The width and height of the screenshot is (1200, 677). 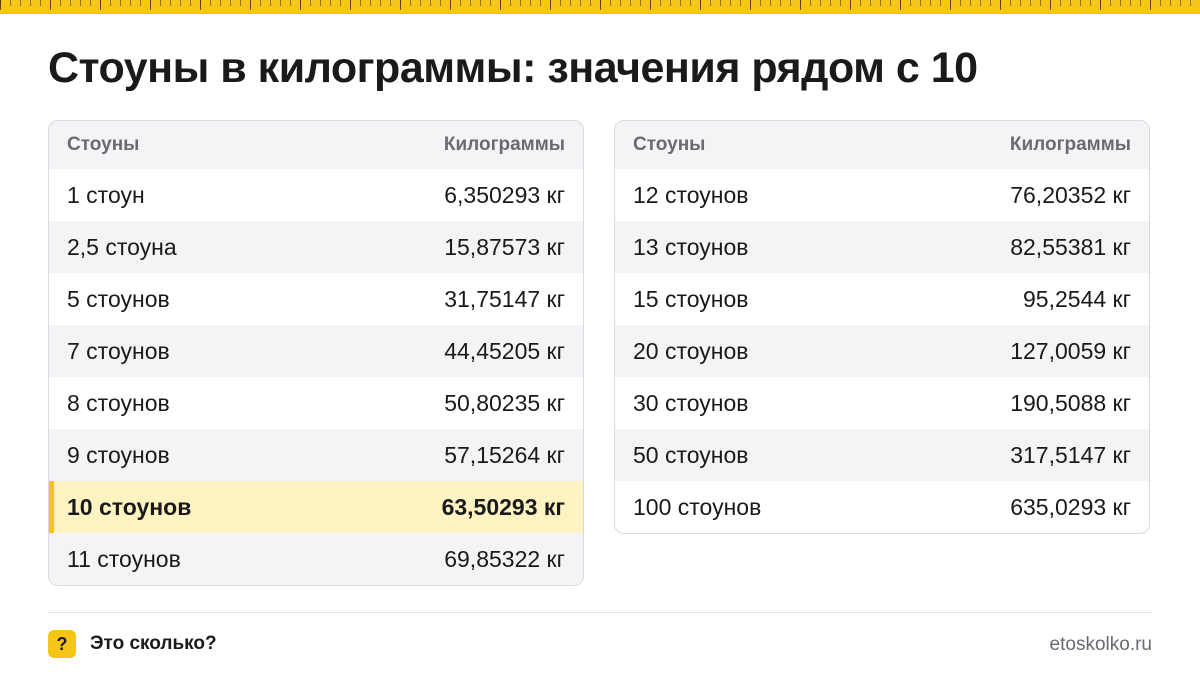 What do you see at coordinates (882, 351) in the screenshot?
I see `table-row: 20 стоунов 127,0059 кг` at bounding box center [882, 351].